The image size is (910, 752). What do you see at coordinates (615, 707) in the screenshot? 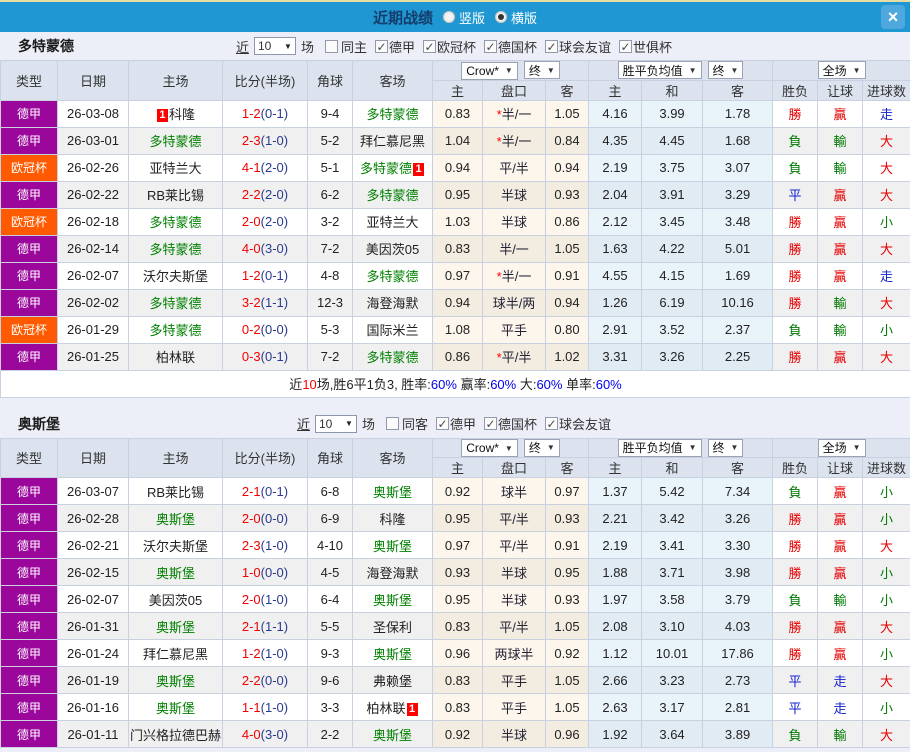
I see `avg-home-odds: 2.63` at bounding box center [615, 707].